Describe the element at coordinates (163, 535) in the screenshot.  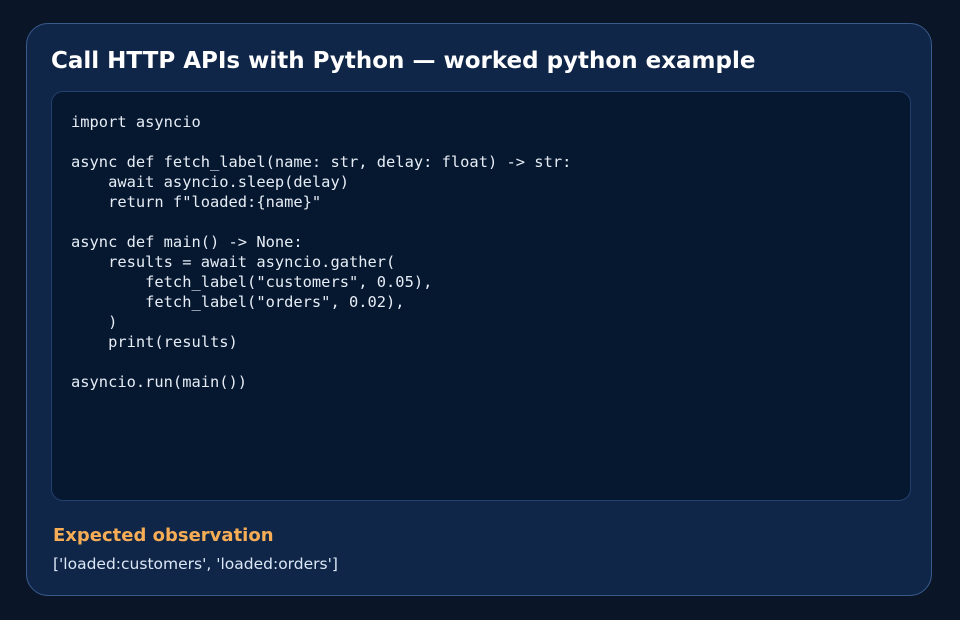
I see `observation-heading: Expected observation` at that location.